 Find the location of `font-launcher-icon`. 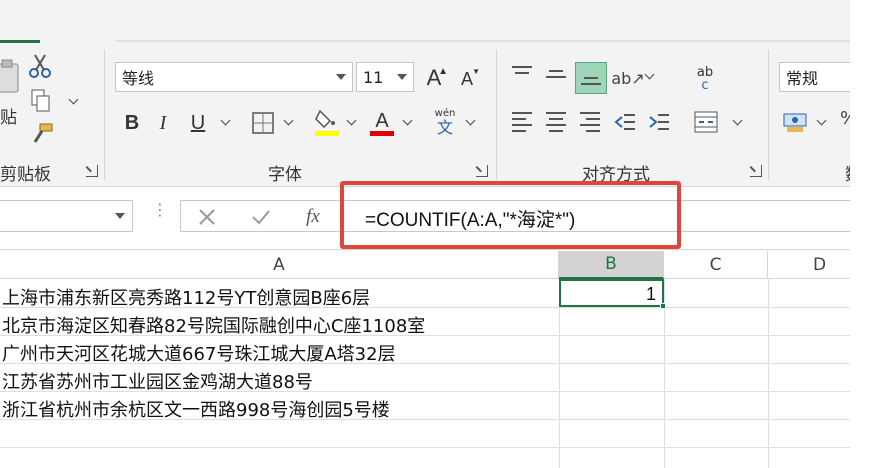

font-launcher-icon is located at coordinates (482, 171).